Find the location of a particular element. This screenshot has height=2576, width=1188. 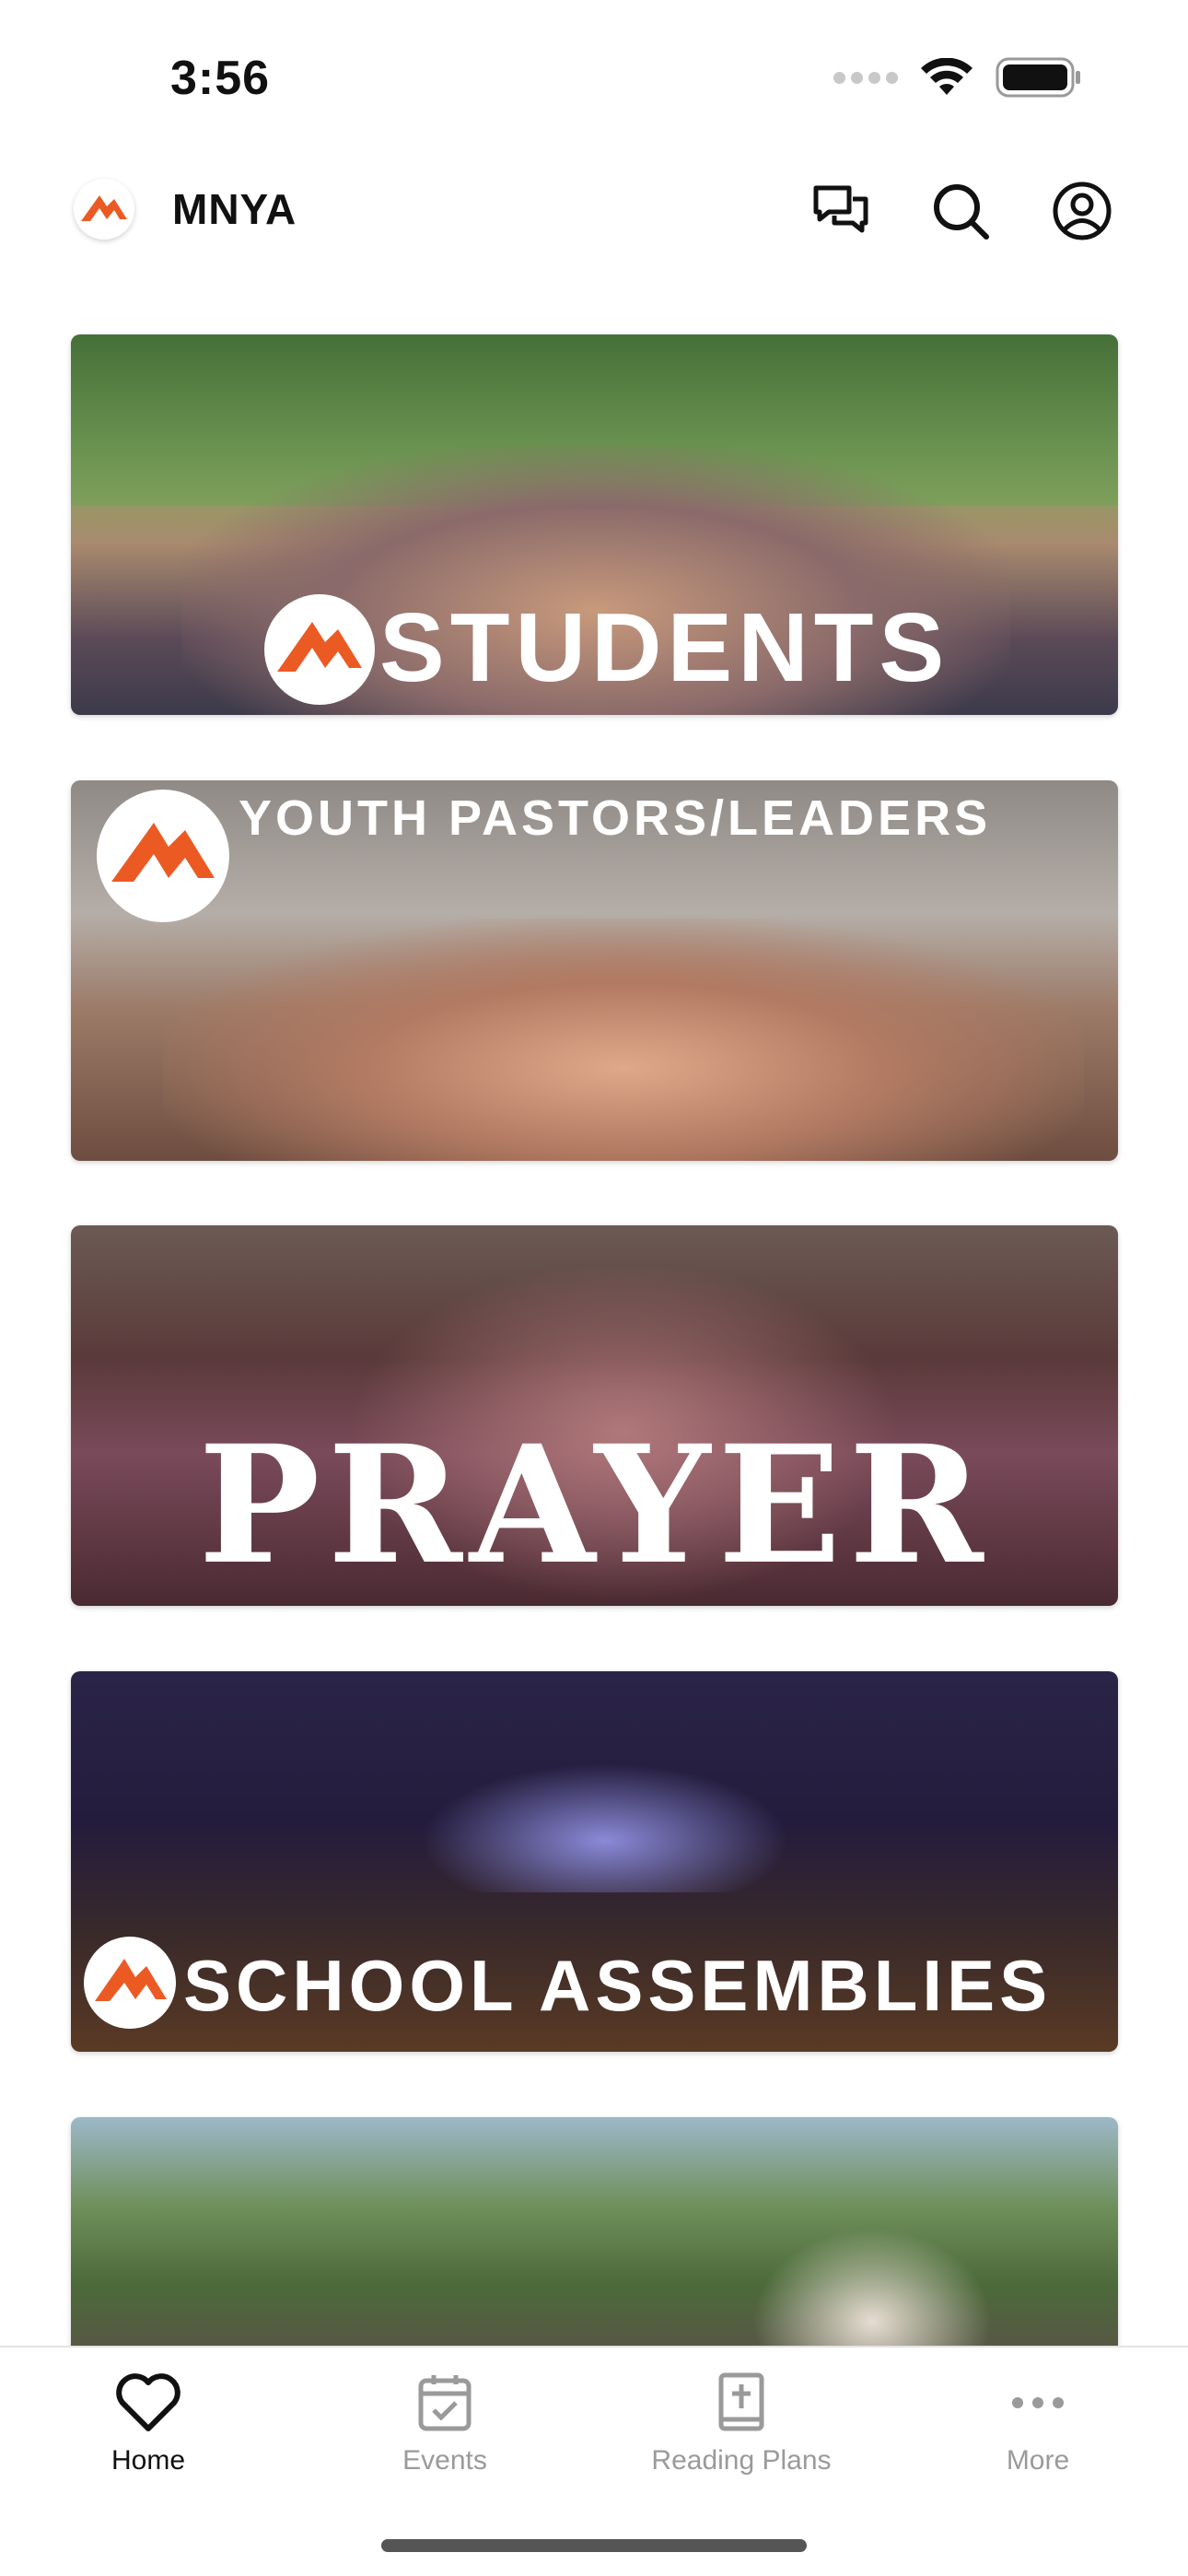

card-students: STUDENTS is located at coordinates (594, 524).